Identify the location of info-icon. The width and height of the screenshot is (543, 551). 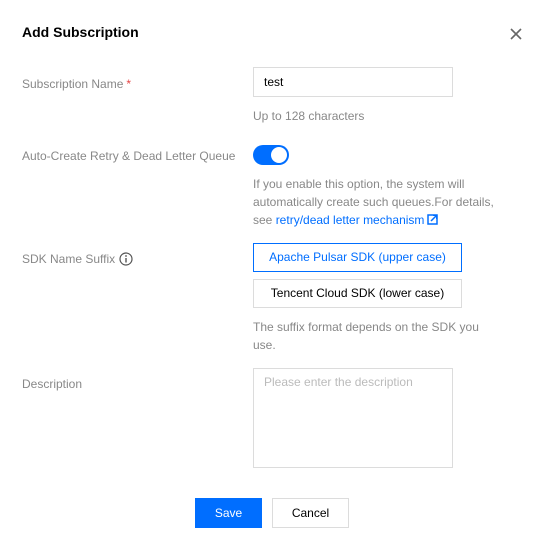
(126, 259).